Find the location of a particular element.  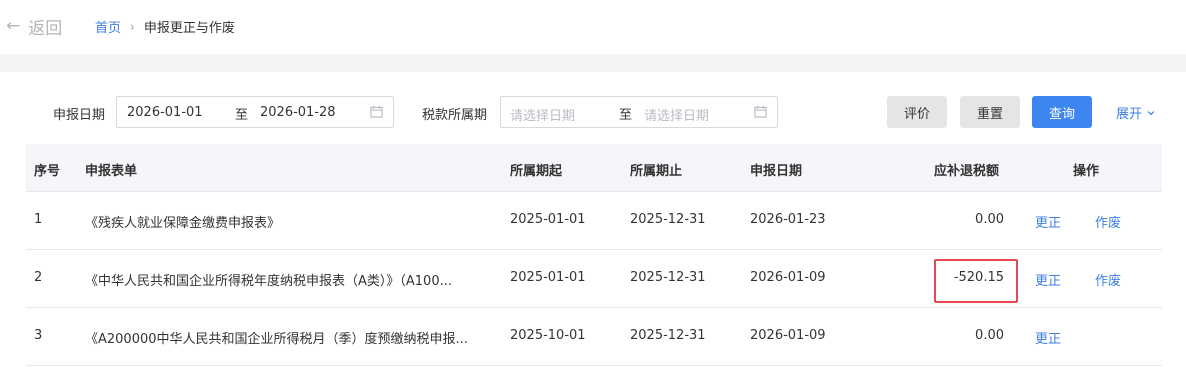

row-form-name: 《残疾人就业保障金缴费申报表》 is located at coordinates (183, 223).